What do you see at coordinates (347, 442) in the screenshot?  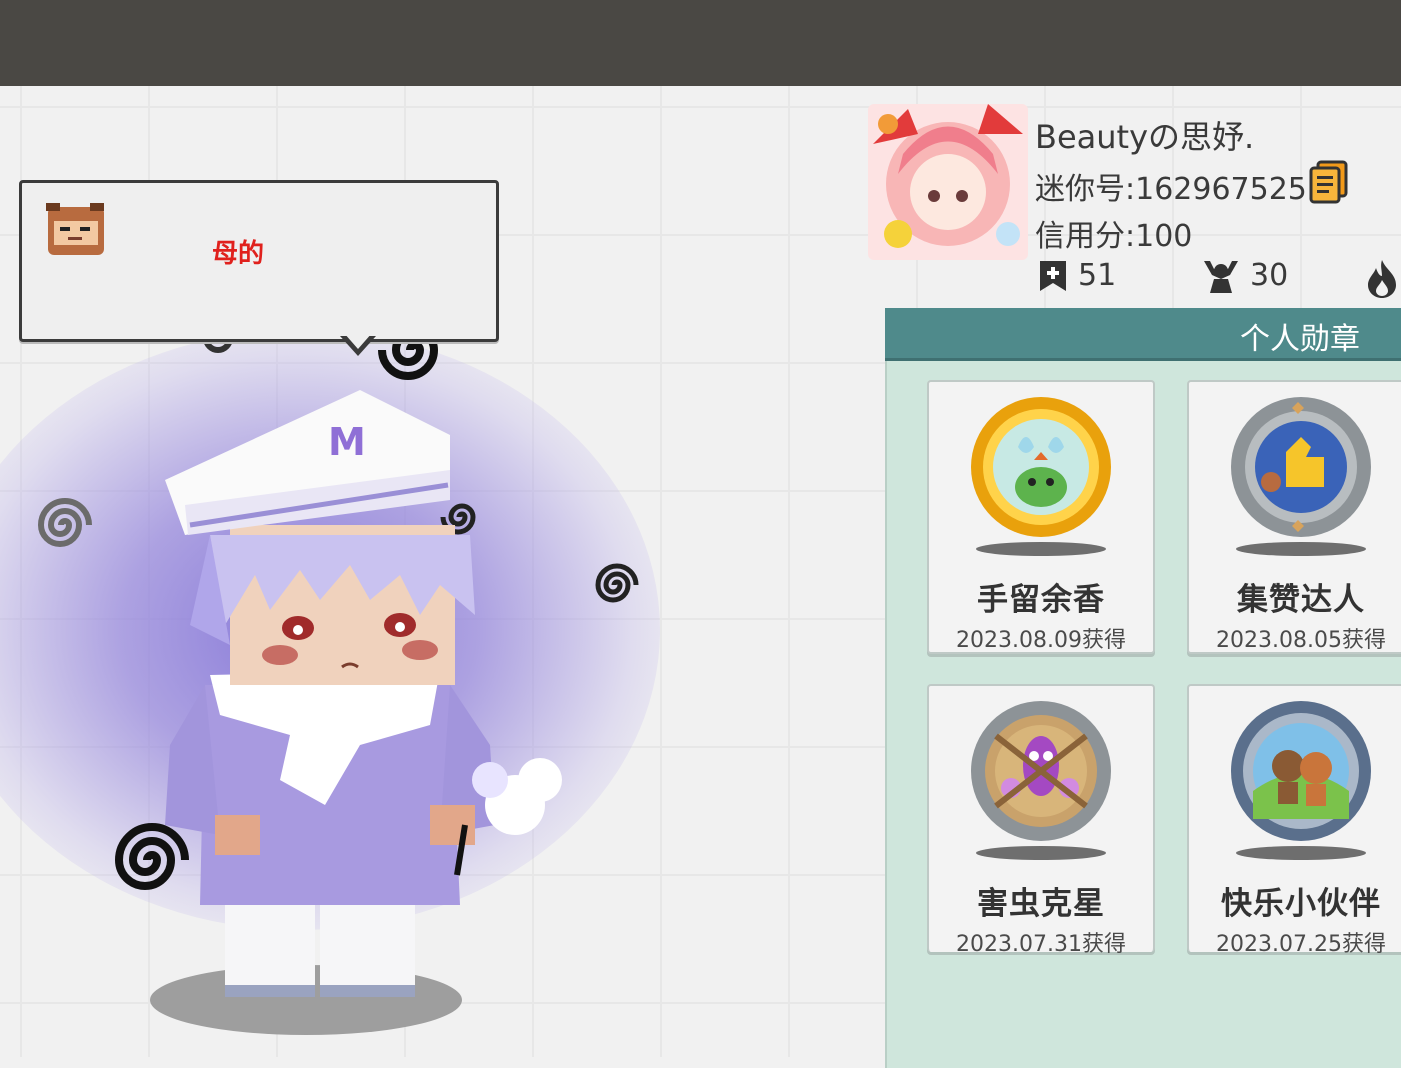 I see `svg-text: M` at bounding box center [347, 442].